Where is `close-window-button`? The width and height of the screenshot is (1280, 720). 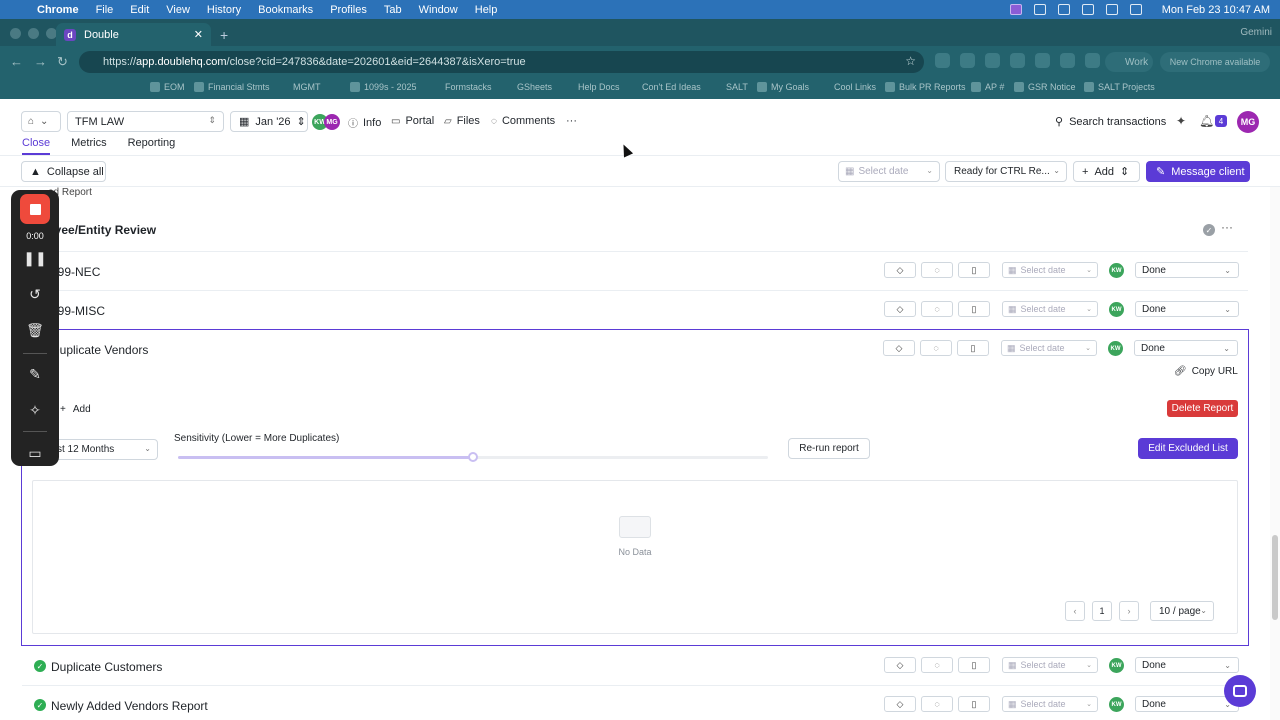
close-window-button is located at coordinates (15, 33).